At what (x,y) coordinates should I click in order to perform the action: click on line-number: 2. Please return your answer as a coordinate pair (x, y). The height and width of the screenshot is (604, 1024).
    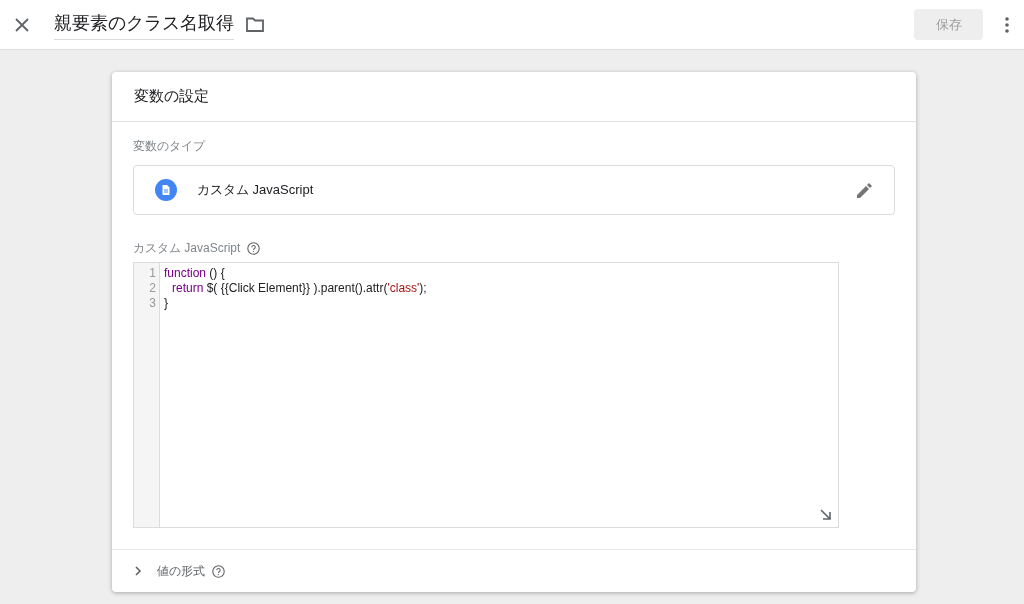
    Looking at the image, I should click on (152, 288).